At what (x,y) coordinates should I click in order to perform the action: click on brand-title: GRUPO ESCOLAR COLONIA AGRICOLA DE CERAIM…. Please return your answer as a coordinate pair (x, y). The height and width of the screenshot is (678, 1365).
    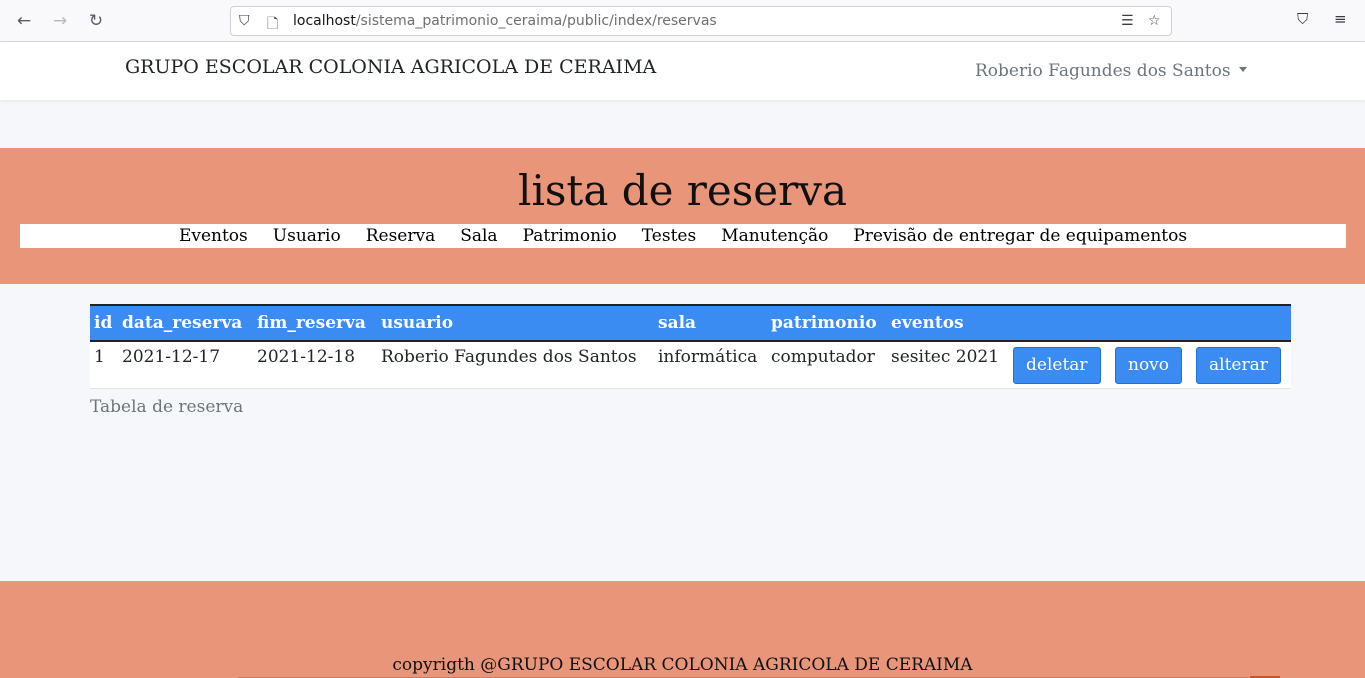
    Looking at the image, I should click on (390, 67).